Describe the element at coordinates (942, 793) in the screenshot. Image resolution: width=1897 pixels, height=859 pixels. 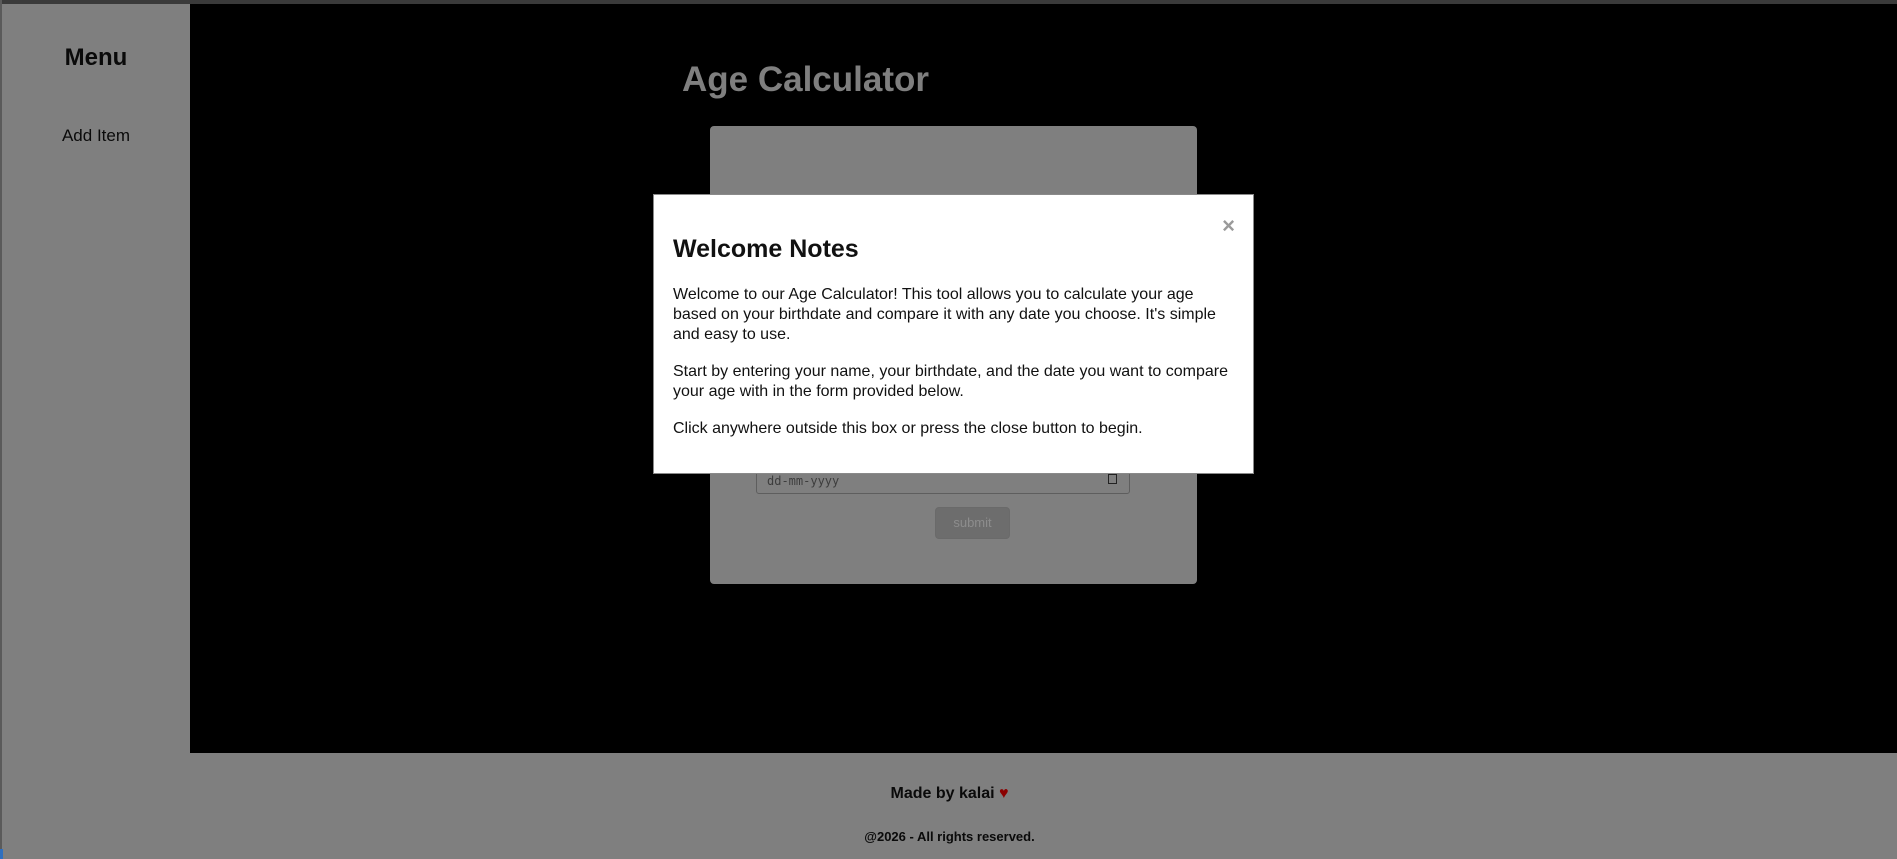
I see `footer-made-by: Made by kalai` at that location.